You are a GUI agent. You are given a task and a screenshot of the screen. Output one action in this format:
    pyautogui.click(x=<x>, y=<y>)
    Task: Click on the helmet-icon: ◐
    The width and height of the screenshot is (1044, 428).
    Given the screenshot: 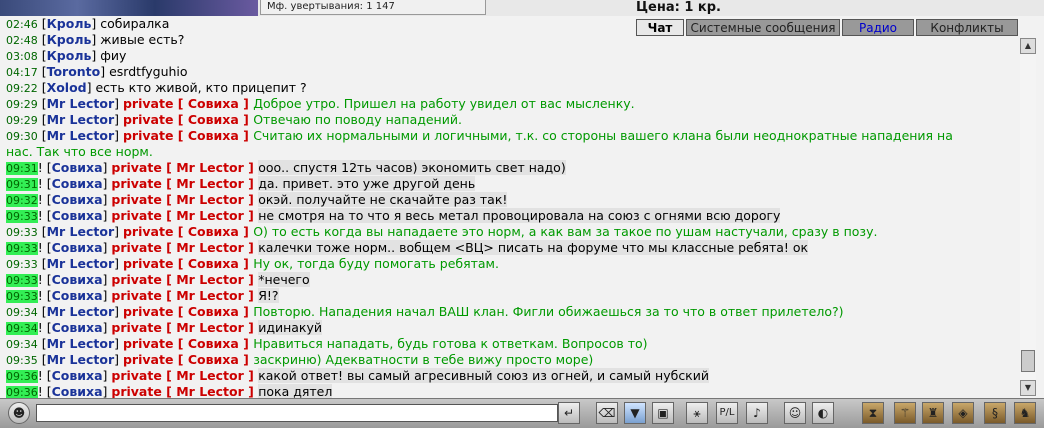 What is the action you would take?
    pyautogui.click(x=823, y=413)
    